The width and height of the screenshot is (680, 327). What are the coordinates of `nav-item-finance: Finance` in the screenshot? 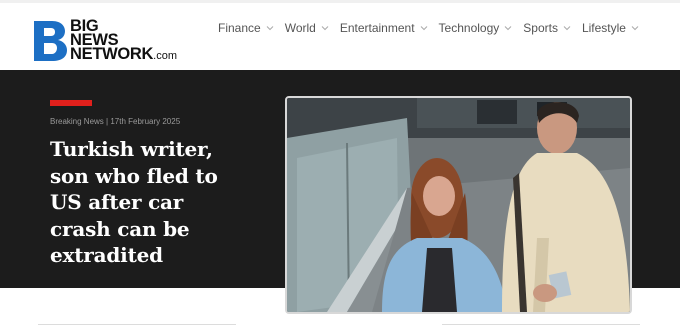 It's located at (246, 28).